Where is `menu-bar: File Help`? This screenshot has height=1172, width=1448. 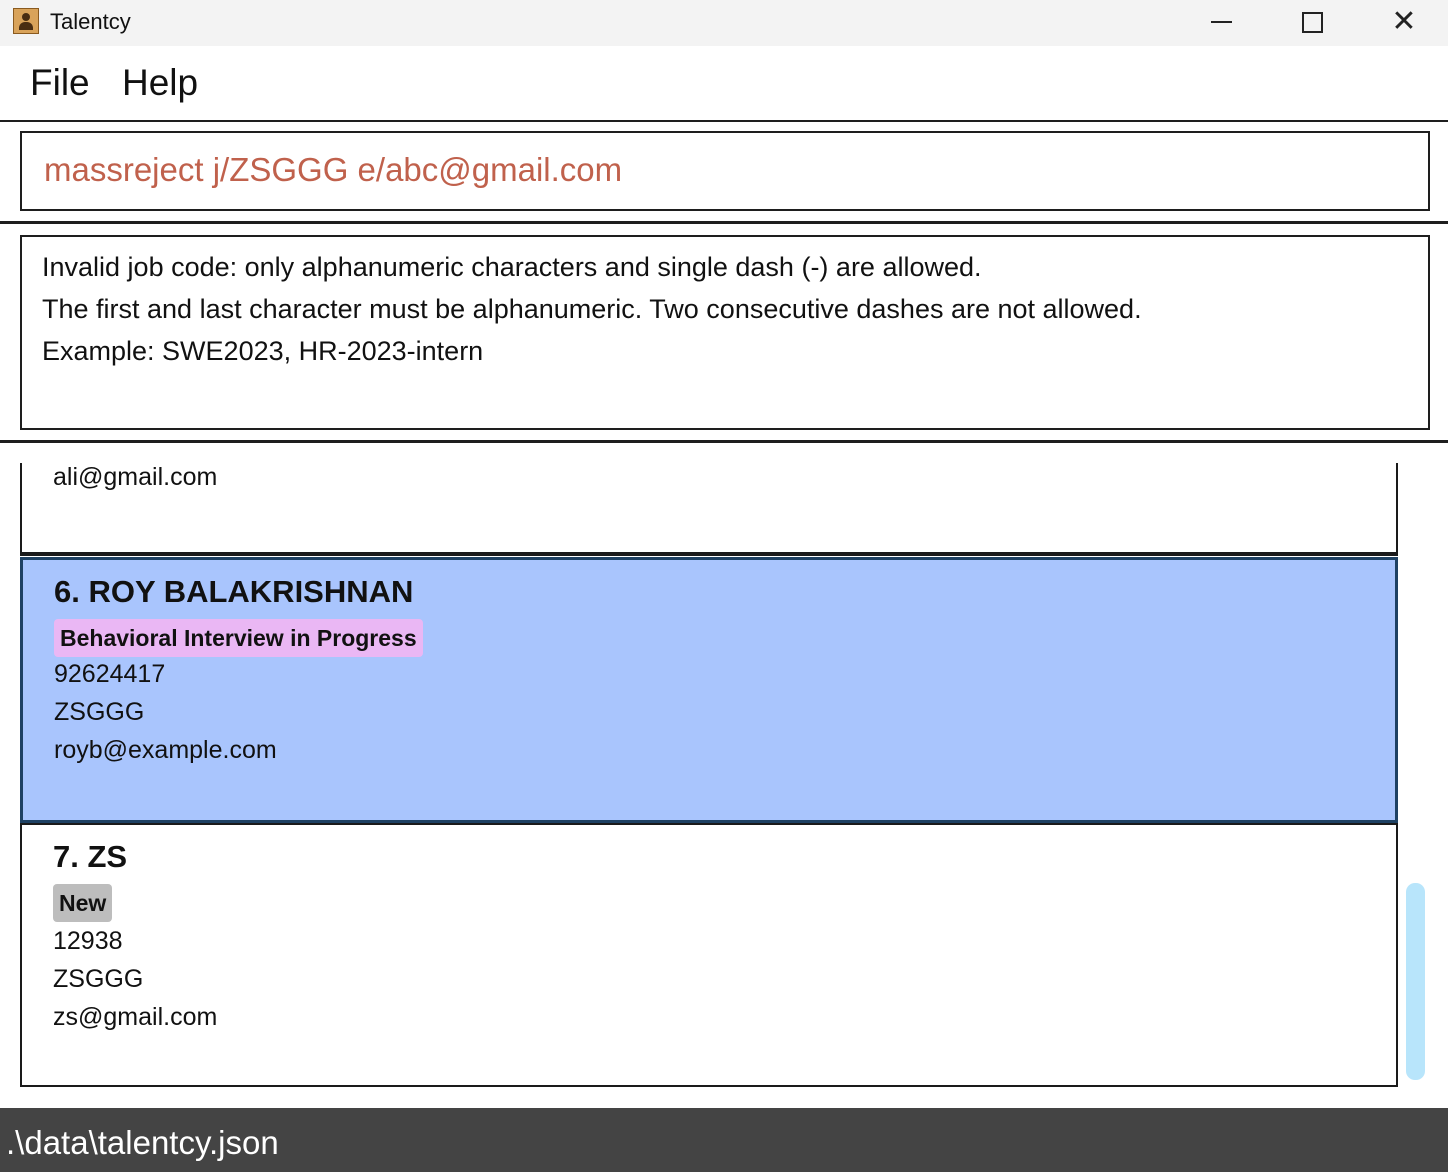
menu-bar: File Help is located at coordinates (724, 85).